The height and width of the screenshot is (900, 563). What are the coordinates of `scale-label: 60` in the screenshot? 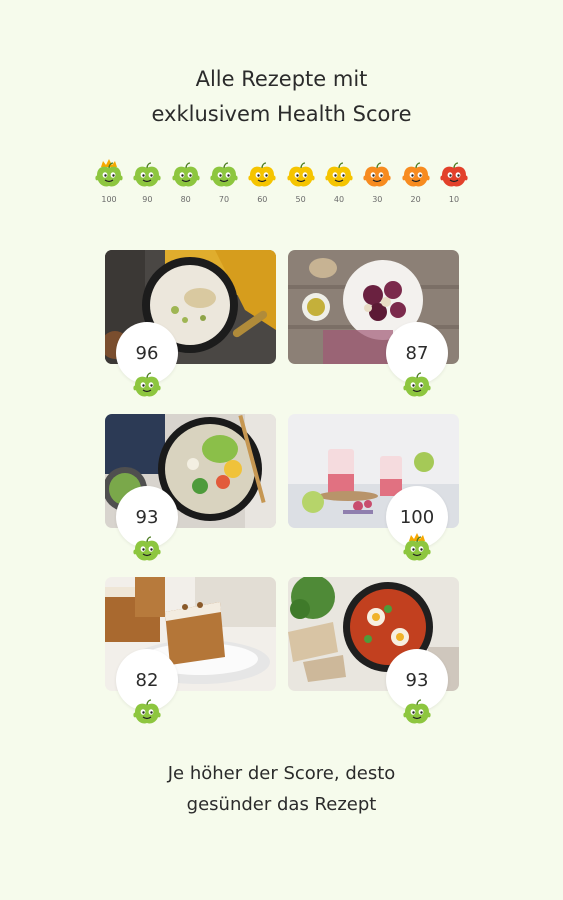 It's located at (262, 199).